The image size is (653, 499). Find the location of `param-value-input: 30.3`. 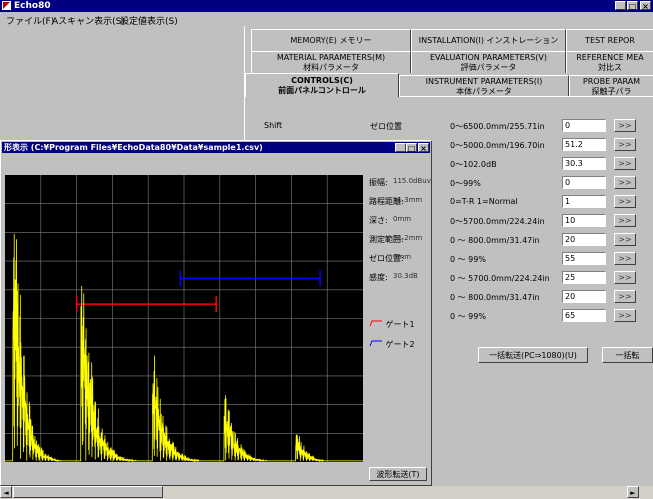

param-value-input: 30.3 is located at coordinates (584, 163).